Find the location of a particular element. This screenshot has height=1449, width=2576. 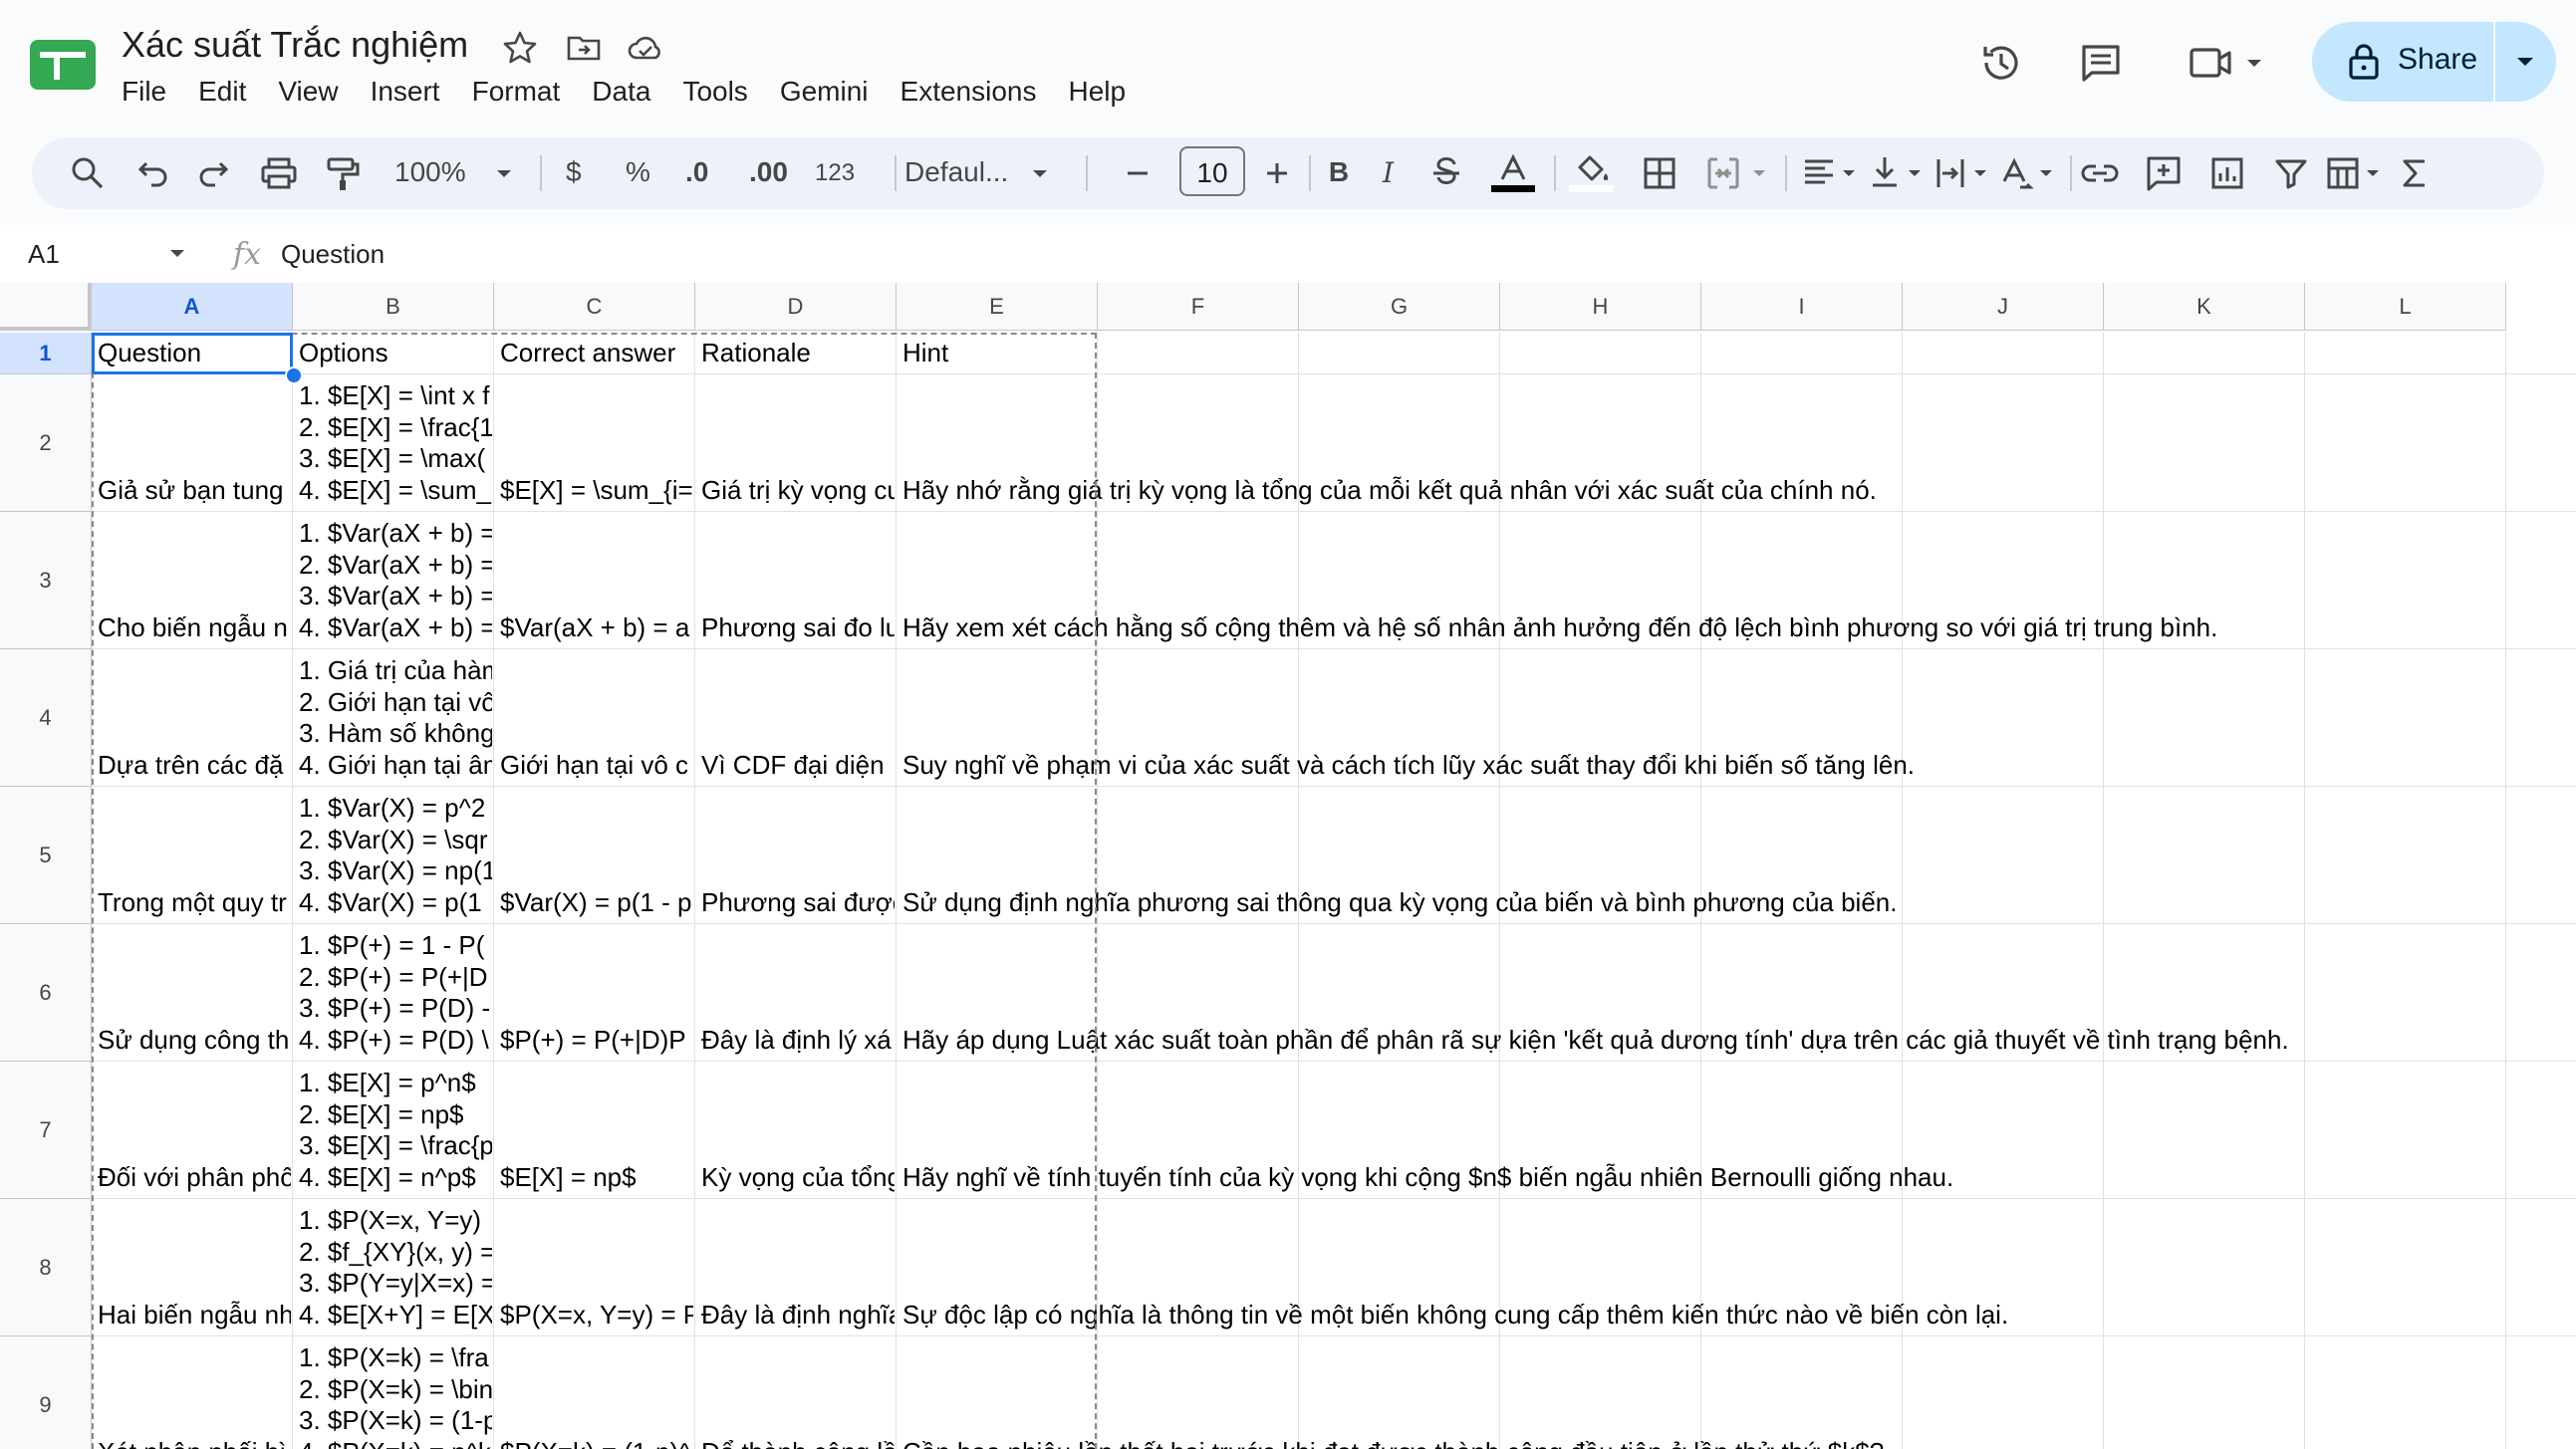

column-header-h: H is located at coordinates (1600, 307).